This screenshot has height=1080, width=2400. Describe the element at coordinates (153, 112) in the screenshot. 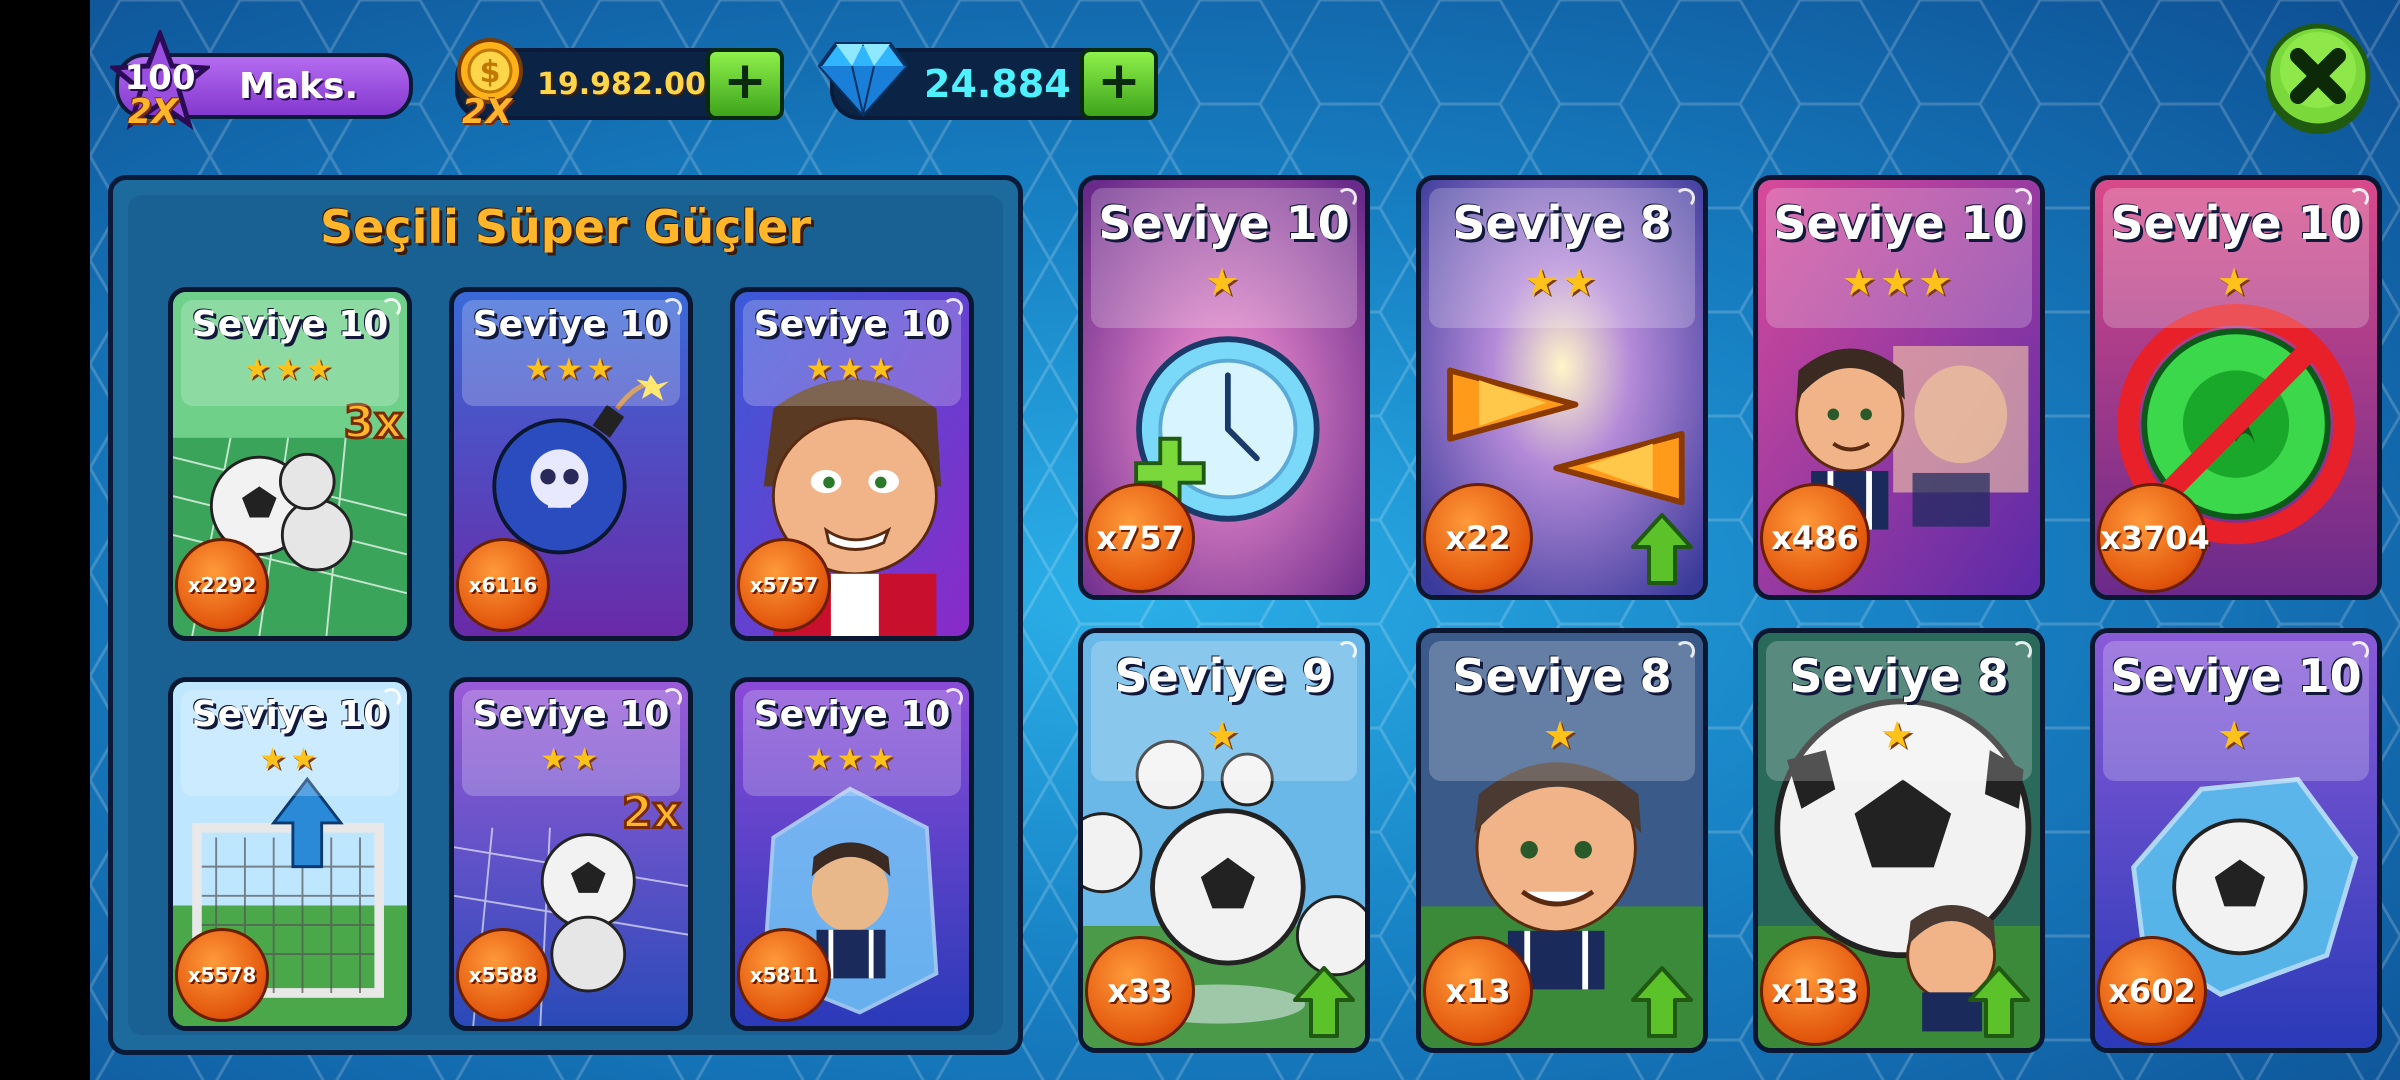

I see `level-multiplier: 2X` at that location.